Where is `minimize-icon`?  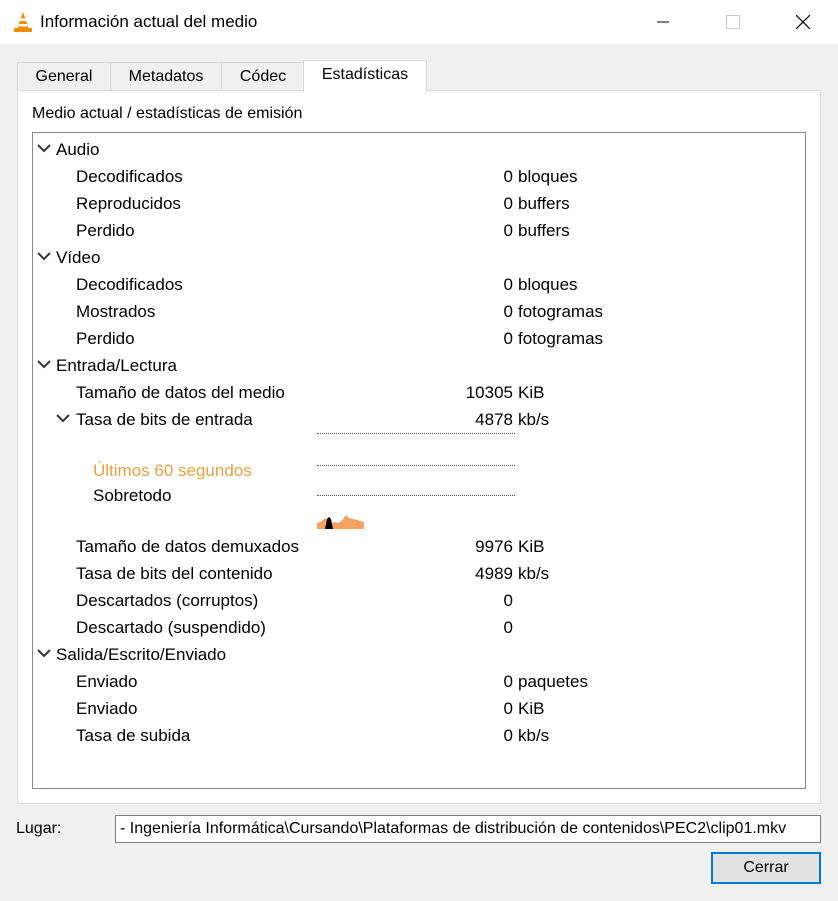
minimize-icon is located at coordinates (663, 22).